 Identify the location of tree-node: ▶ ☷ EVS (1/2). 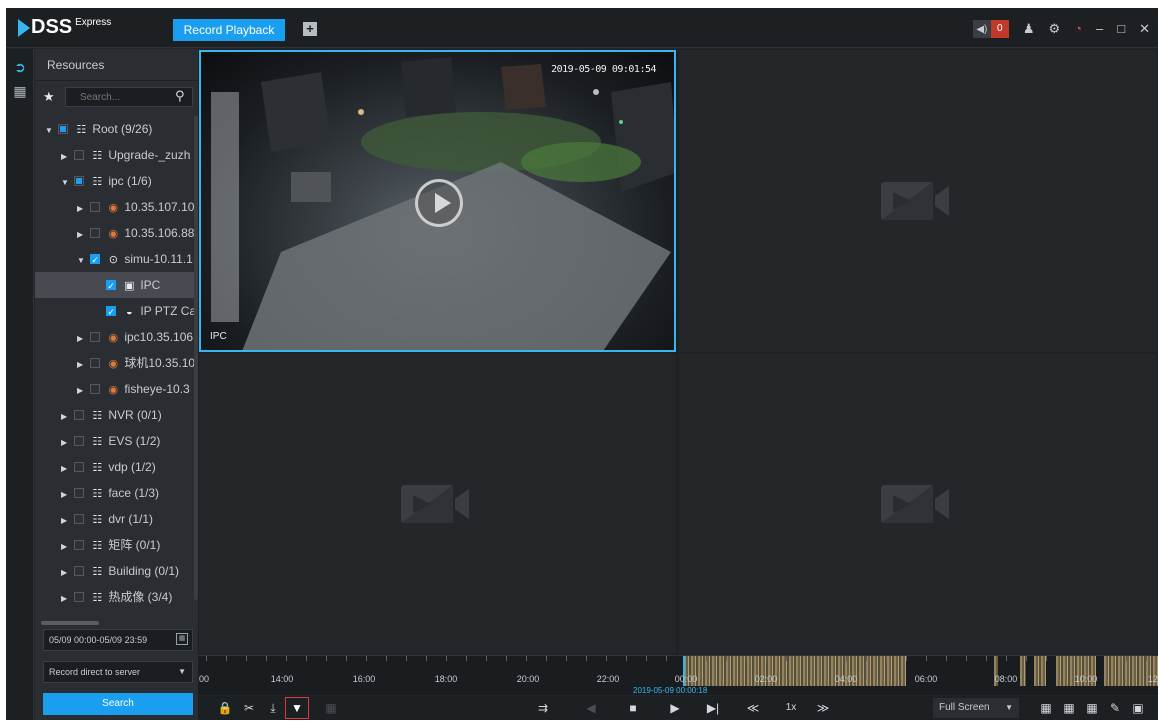
(114, 441).